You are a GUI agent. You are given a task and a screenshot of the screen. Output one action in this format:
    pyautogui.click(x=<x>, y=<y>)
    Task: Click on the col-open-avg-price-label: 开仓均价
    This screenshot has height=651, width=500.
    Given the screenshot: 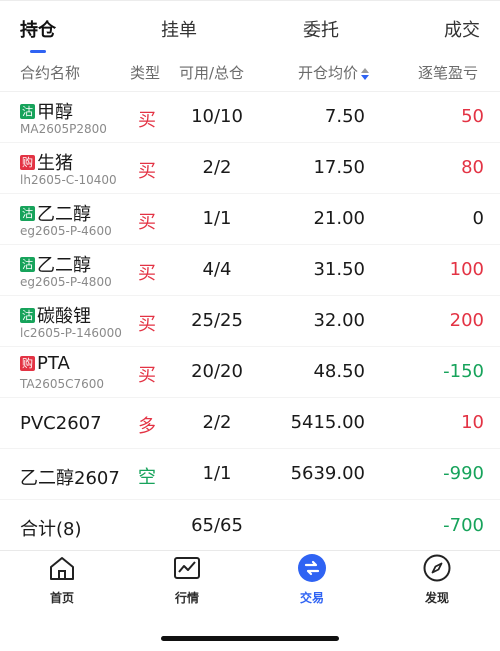 What is the action you would take?
    pyautogui.click(x=328, y=73)
    